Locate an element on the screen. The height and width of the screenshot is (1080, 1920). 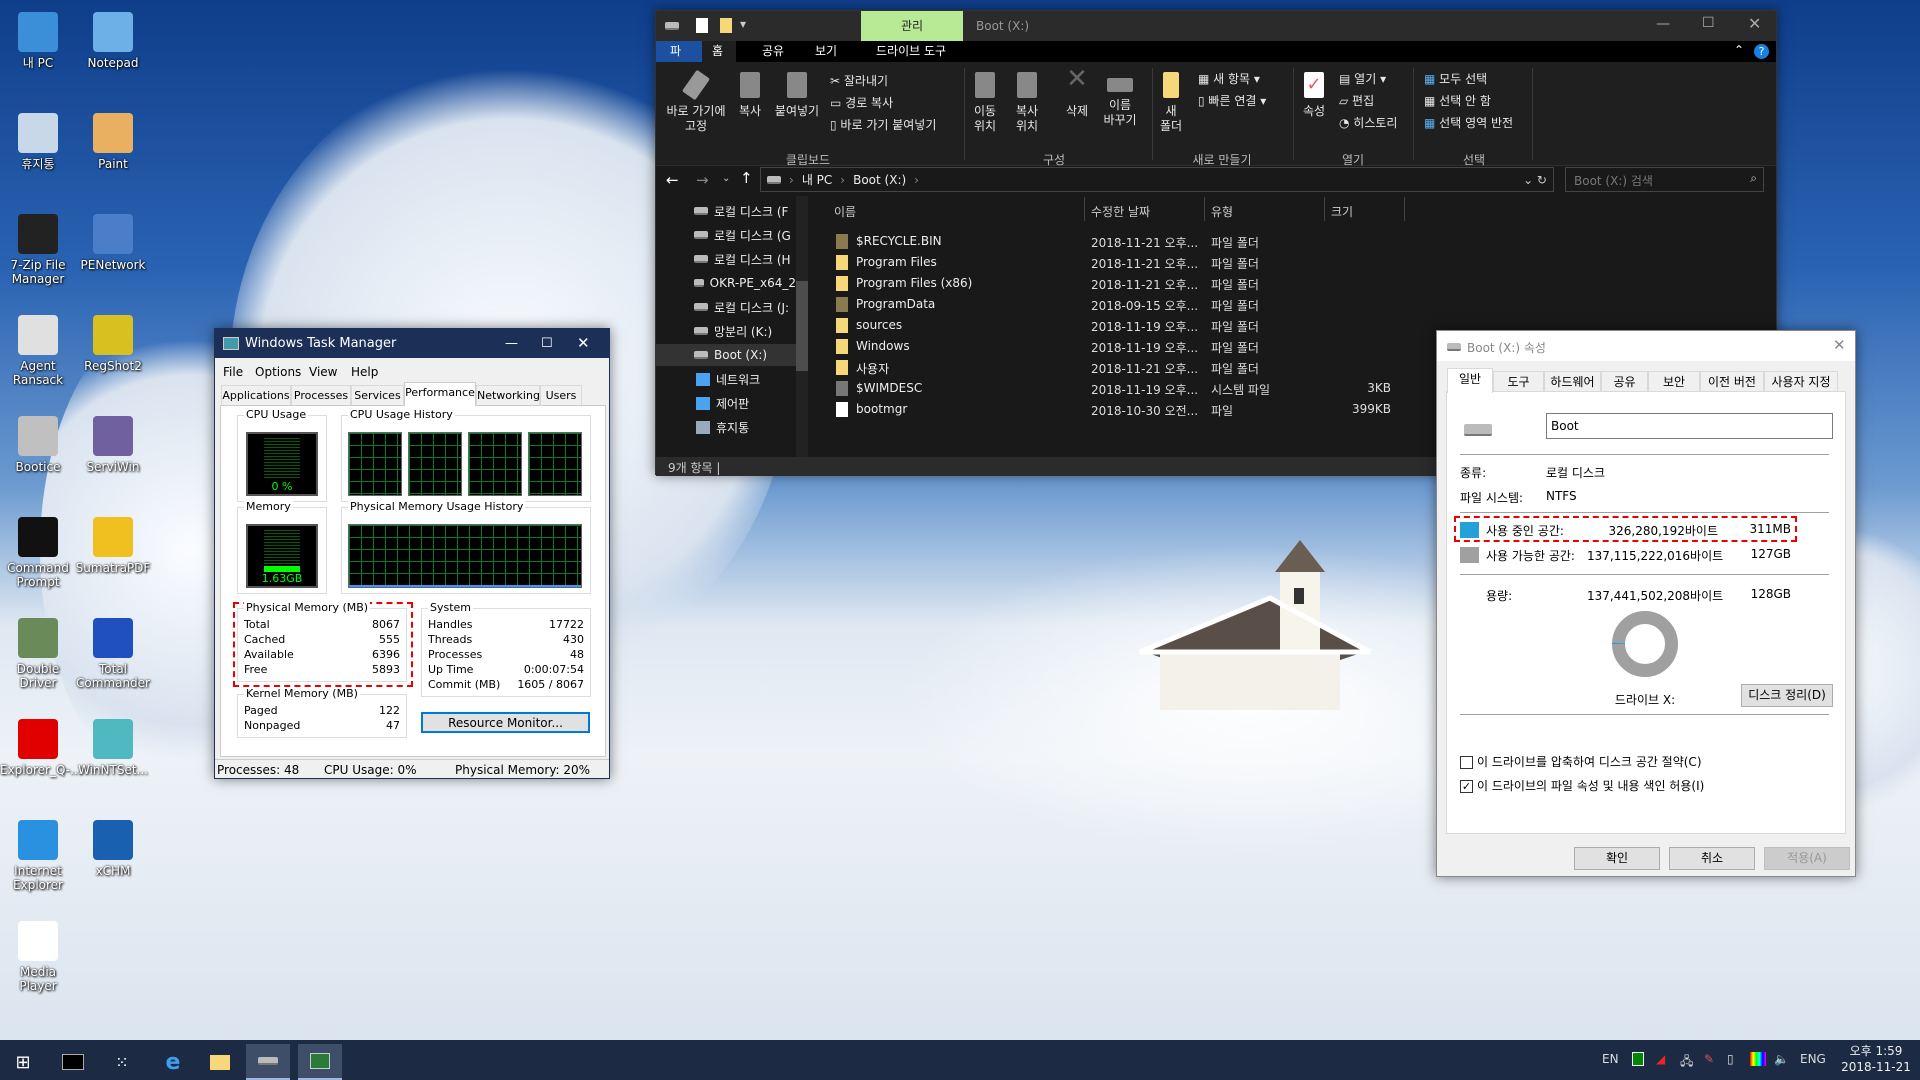
forward-button: → is located at coordinates (702, 180).